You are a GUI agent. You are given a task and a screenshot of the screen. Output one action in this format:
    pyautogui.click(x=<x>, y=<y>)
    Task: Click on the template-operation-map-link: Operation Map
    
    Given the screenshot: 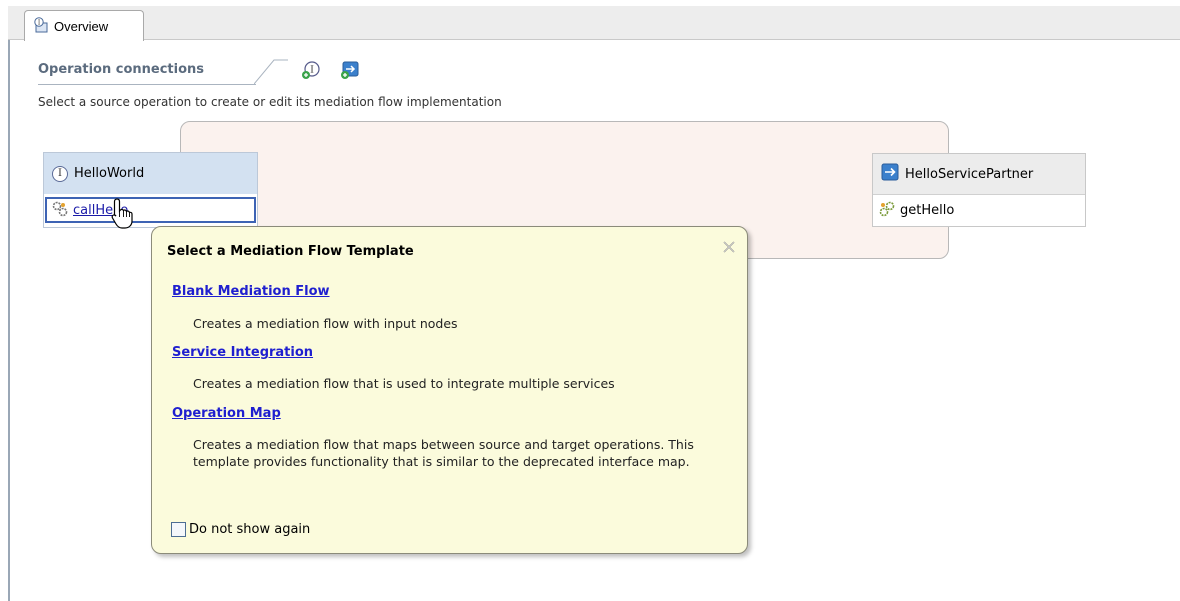 What is the action you would take?
    pyautogui.click(x=226, y=413)
    